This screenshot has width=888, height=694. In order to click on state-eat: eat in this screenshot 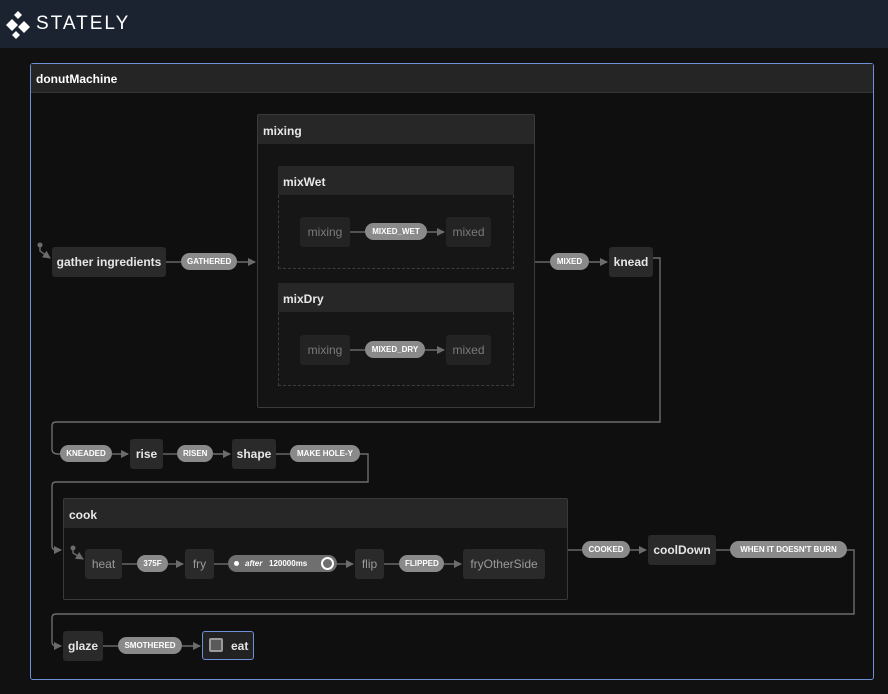, I will do `click(228, 645)`.